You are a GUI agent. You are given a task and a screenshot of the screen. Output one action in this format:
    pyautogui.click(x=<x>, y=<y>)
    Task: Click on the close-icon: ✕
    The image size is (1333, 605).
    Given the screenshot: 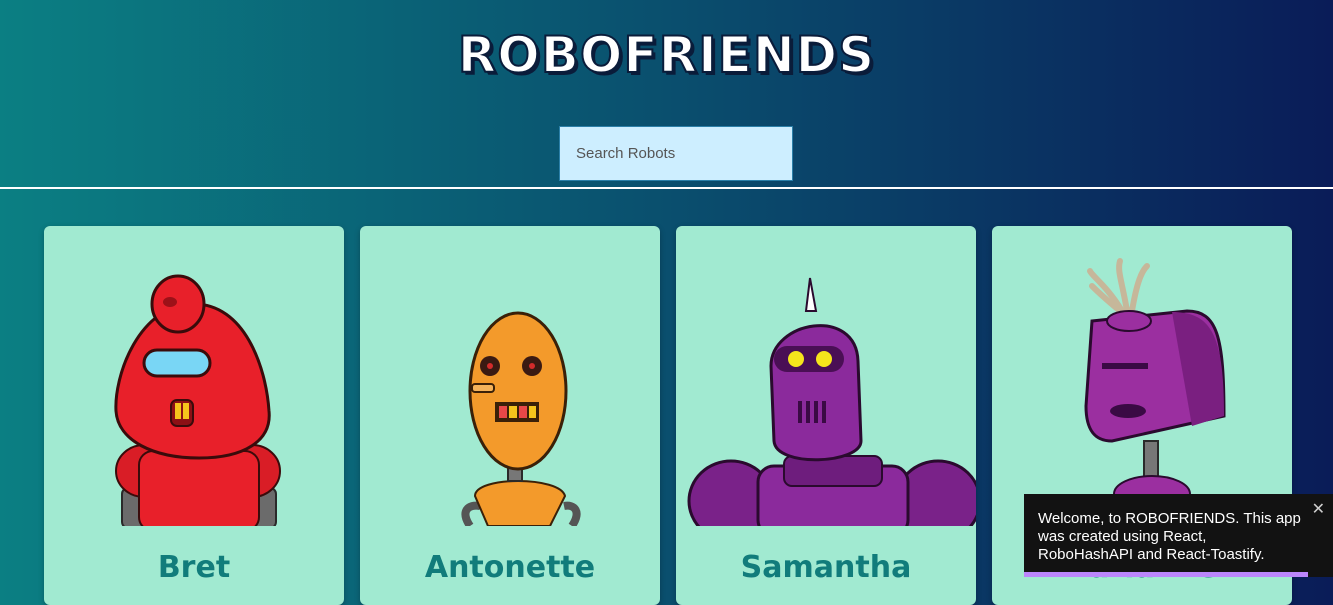 What is the action you would take?
    pyautogui.click(x=1318, y=510)
    